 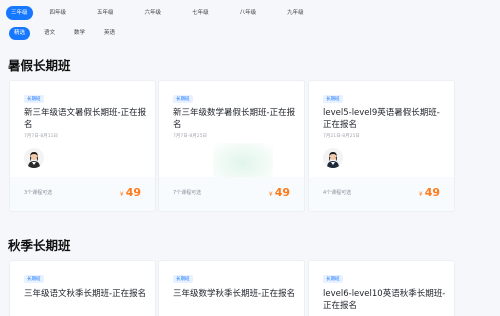 I want to click on course-date: 7月7日-8月11日, so click(x=41, y=136).